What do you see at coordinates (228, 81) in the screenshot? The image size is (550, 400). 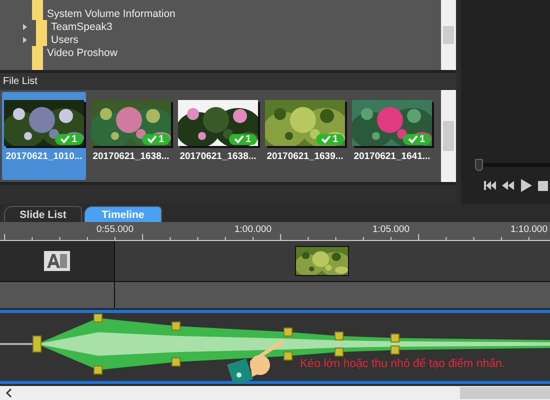 I see `panel-title: File List` at bounding box center [228, 81].